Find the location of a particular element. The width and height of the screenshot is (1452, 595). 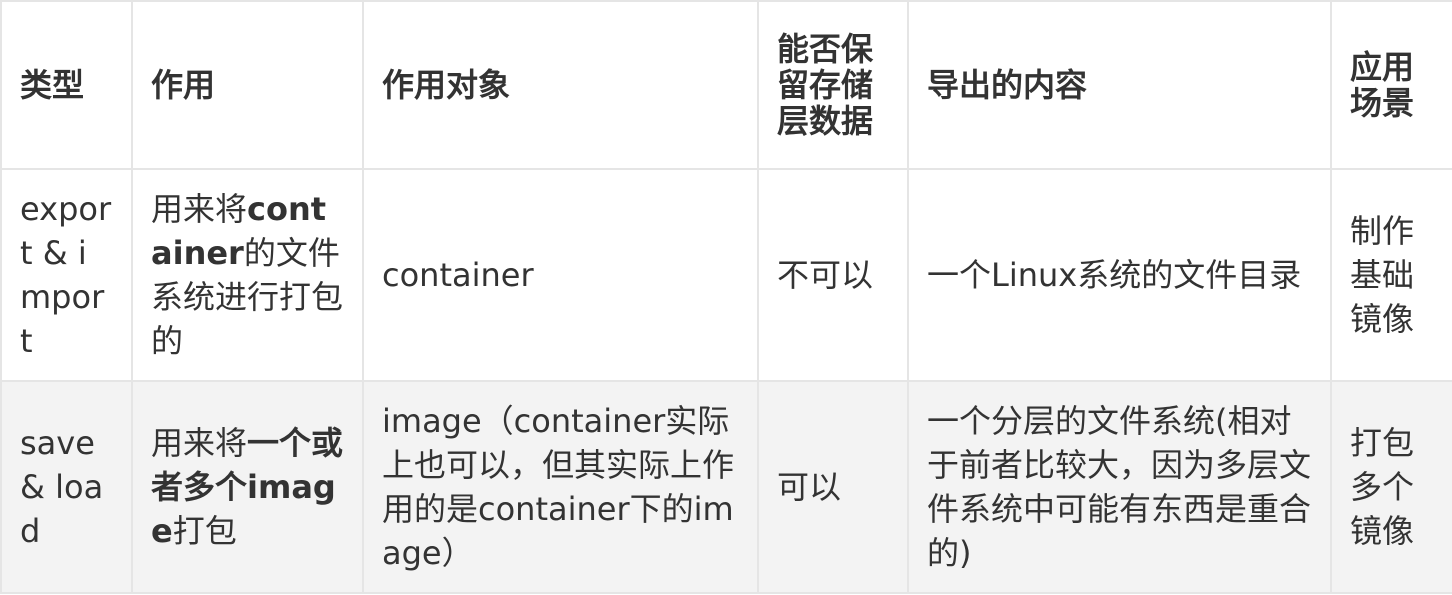

header-purpose: 作用 is located at coordinates (247, 85).